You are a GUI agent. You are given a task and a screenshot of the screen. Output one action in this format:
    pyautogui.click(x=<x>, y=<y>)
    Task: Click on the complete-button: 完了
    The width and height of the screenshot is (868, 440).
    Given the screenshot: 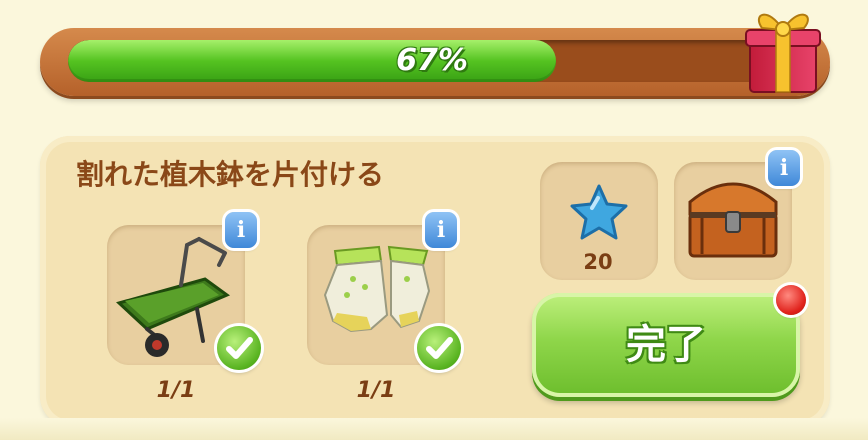 What is the action you would take?
    pyautogui.click(x=666, y=345)
    